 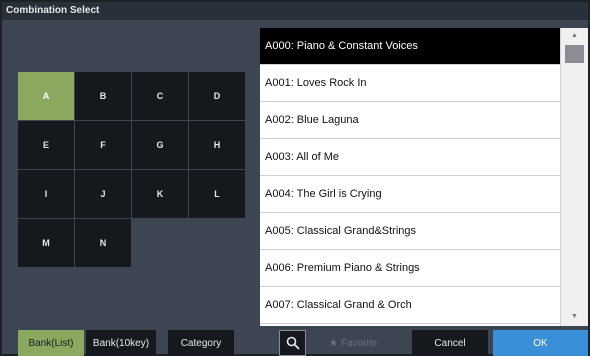 What do you see at coordinates (333, 343) in the screenshot?
I see `star-icon: ★` at bounding box center [333, 343].